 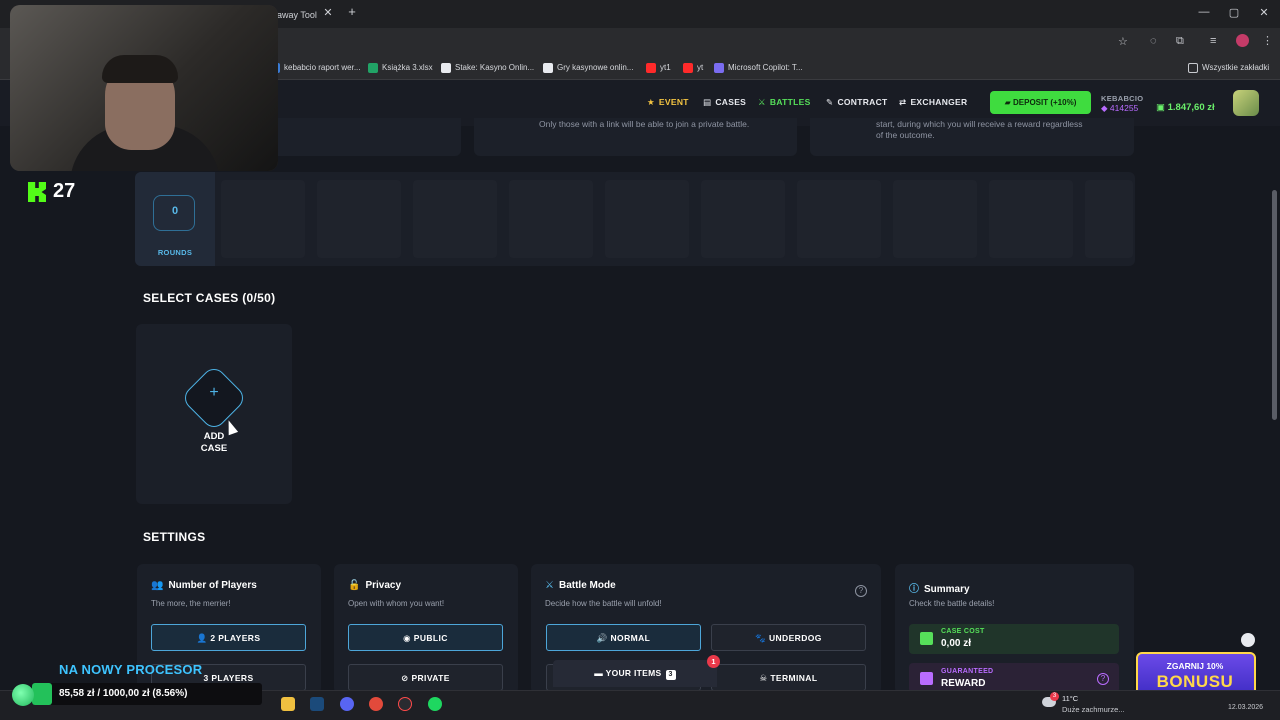 I want to click on app-icon, so click(x=405, y=704).